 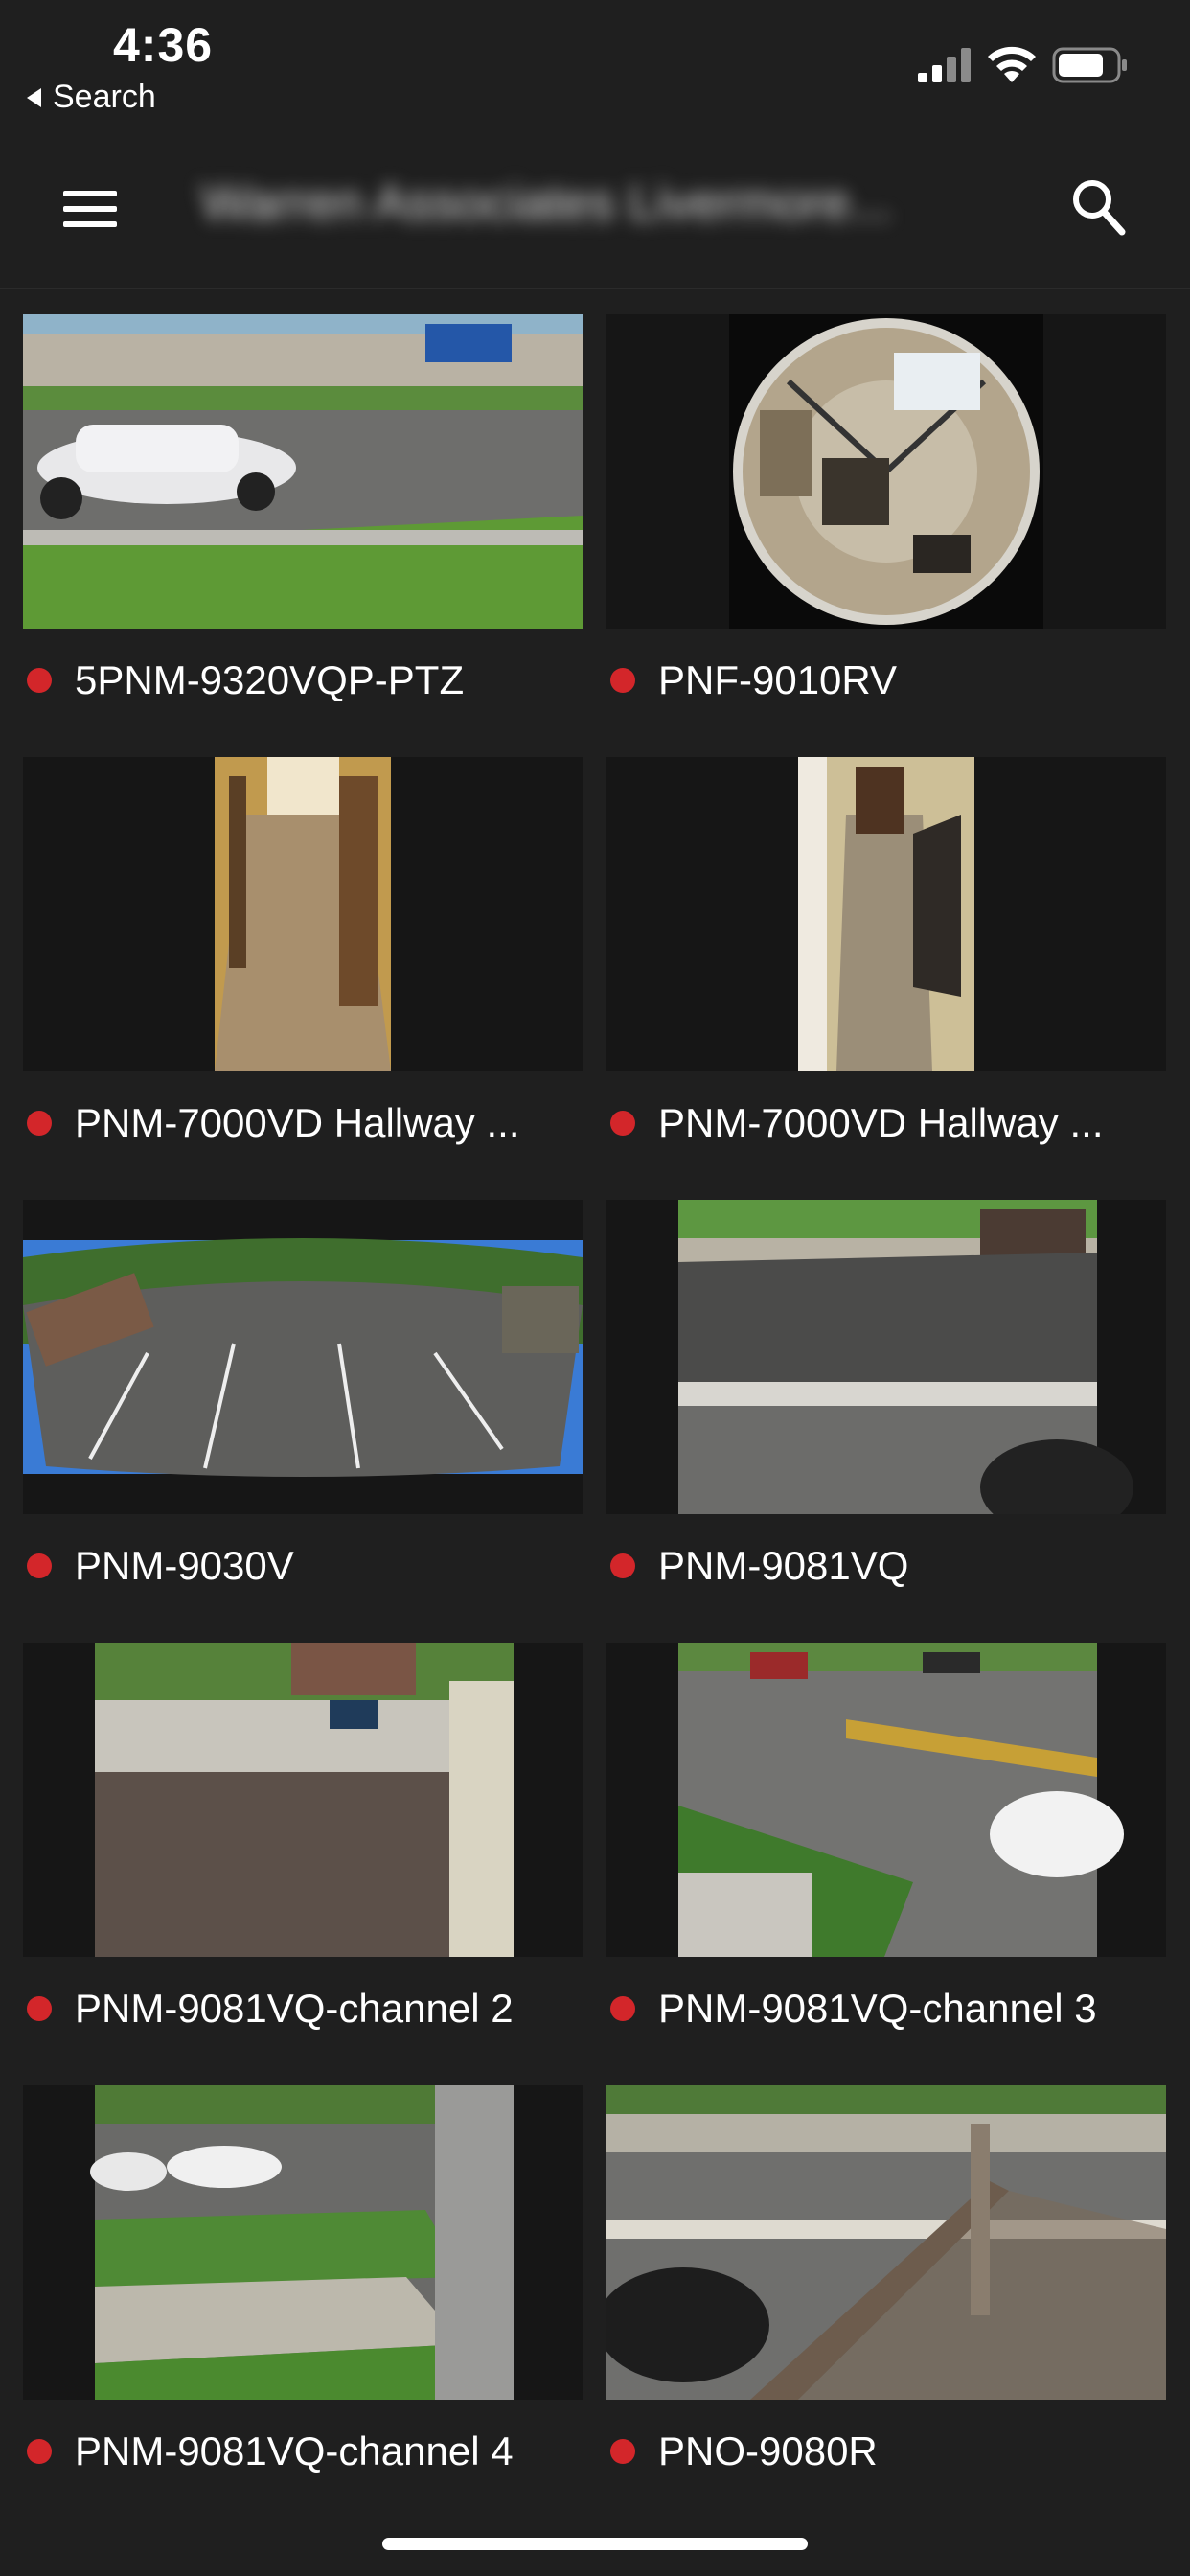 What do you see at coordinates (311, 1566) in the screenshot?
I see `camera-label: PNM-9030V` at bounding box center [311, 1566].